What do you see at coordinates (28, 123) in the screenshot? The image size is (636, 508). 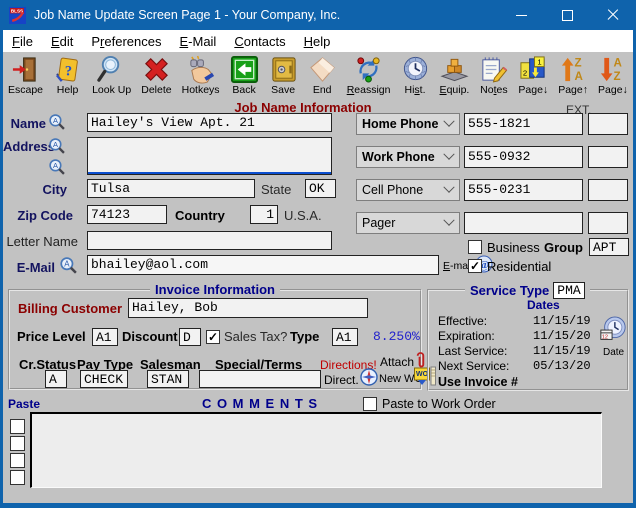 I see `name-label: Name` at bounding box center [28, 123].